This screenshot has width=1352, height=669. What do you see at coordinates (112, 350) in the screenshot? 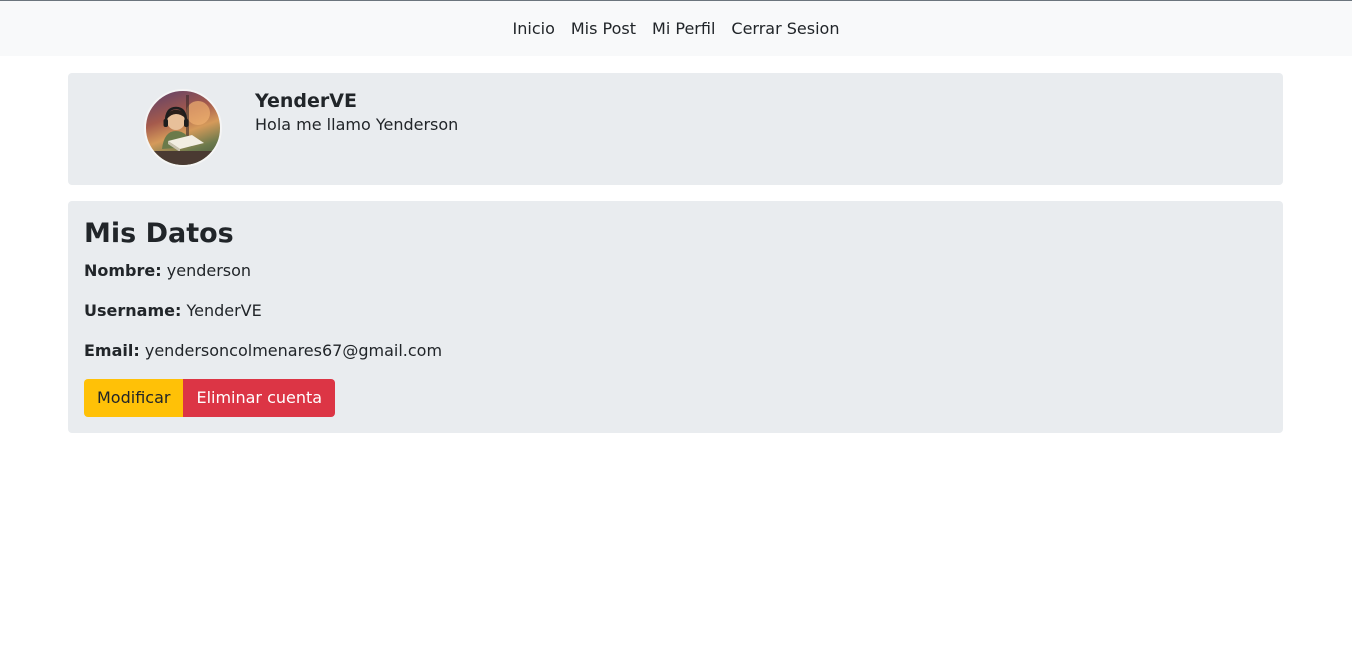
I see `field-label: Email:` at bounding box center [112, 350].